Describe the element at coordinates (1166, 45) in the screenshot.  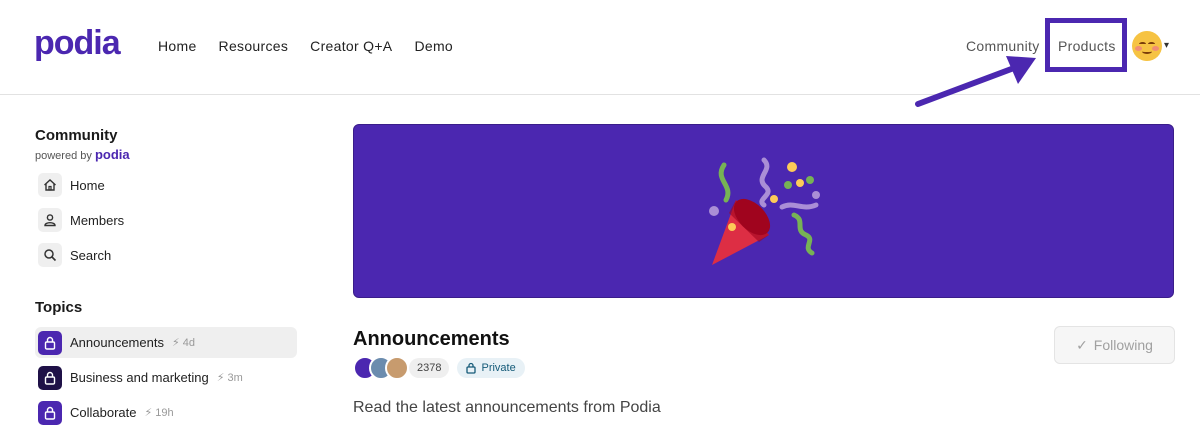
I see `chevron-down-icon: ▾` at that location.